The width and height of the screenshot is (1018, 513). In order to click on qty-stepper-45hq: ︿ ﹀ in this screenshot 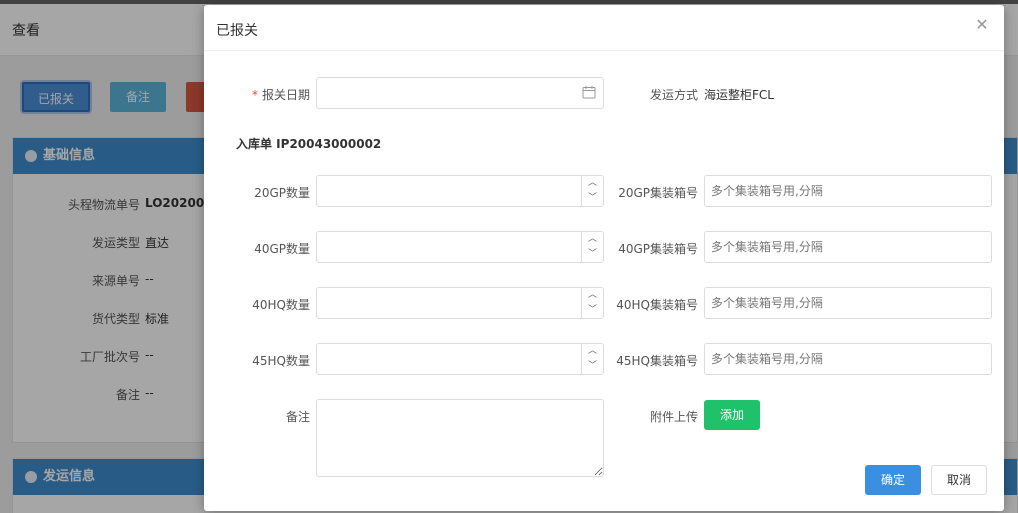, I will do `click(460, 359)`.